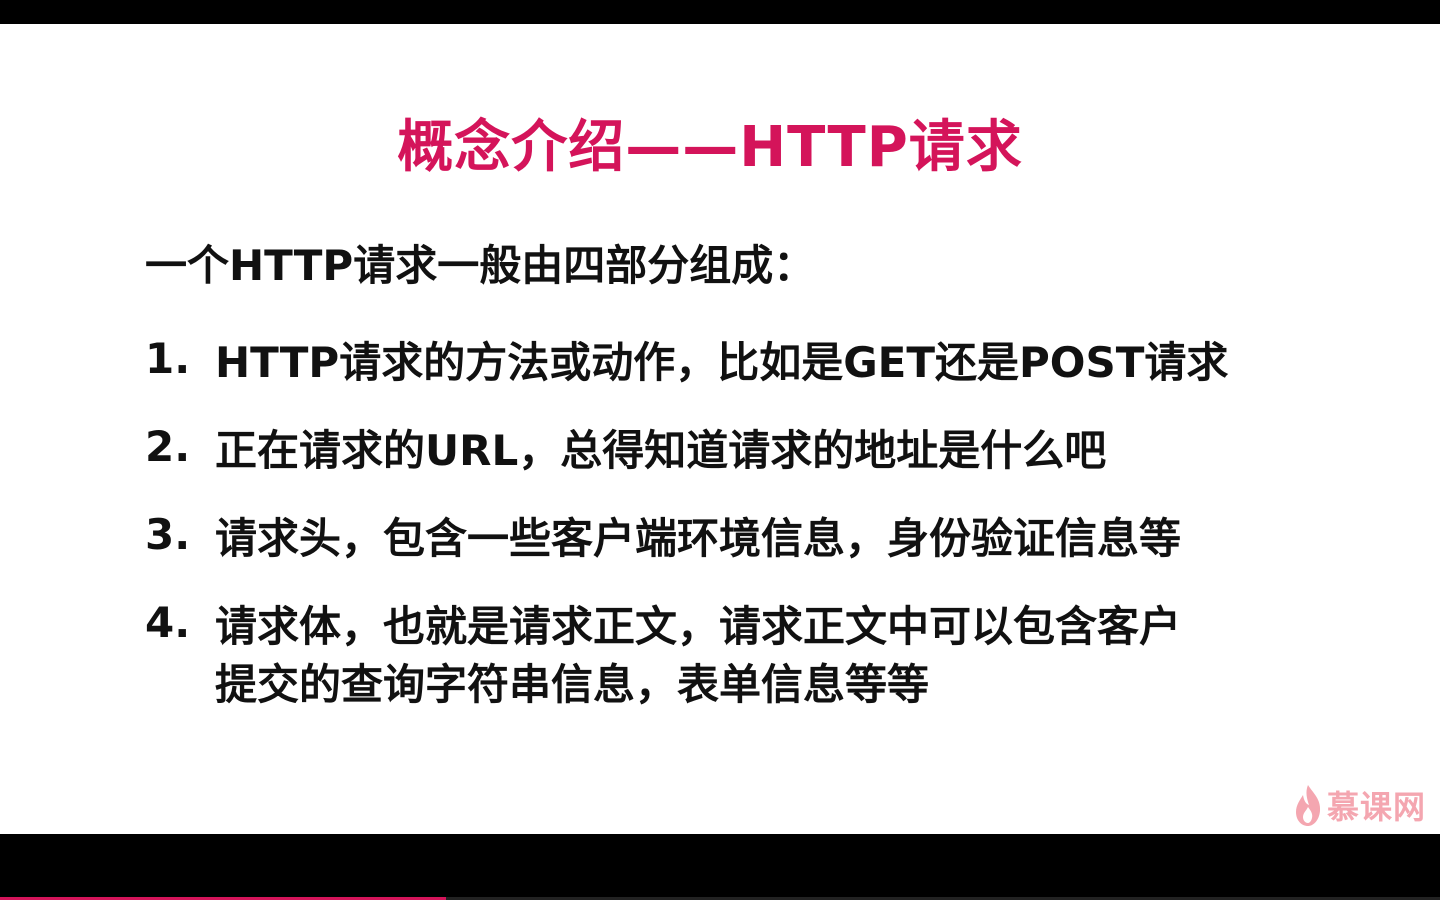  What do you see at coordinates (722, 362) in the screenshot?
I see `item-text: HTTP请求的方法或动作，比如是GET还是POST请求` at bounding box center [722, 362].